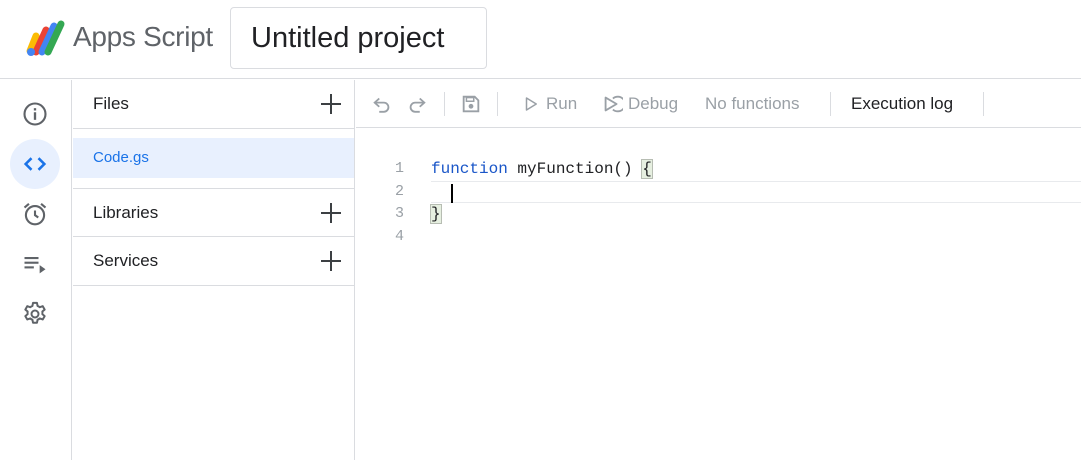 This screenshot has height=460, width=1081. What do you see at coordinates (214, 104) in the screenshot?
I see `files-section-header: Files` at bounding box center [214, 104].